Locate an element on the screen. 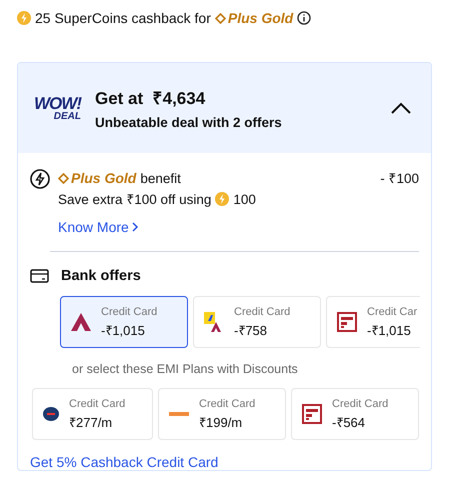 The image size is (450, 500). cashback-card-link: Get 5% Cashback Credit Card is located at coordinates (124, 462).